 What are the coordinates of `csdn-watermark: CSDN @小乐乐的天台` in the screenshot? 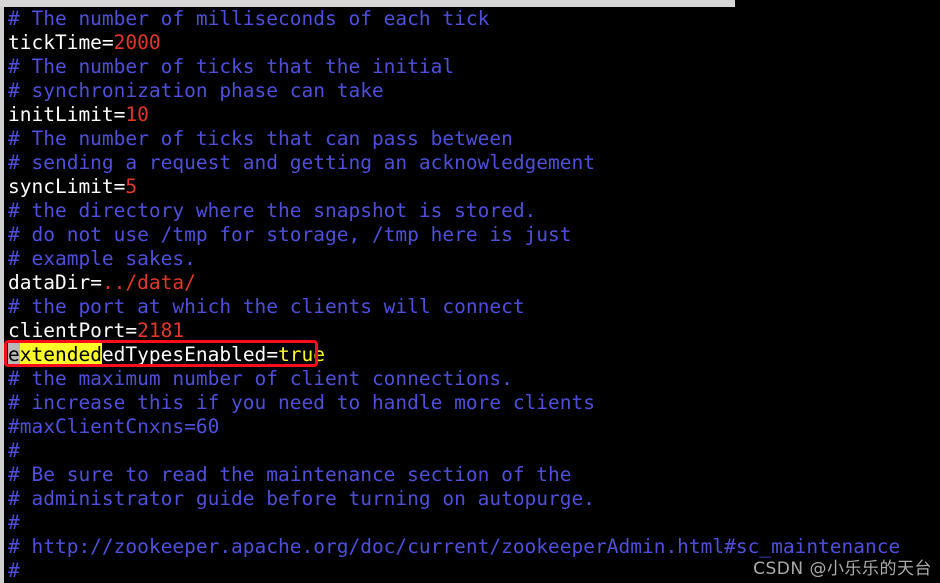 It's located at (842, 569).